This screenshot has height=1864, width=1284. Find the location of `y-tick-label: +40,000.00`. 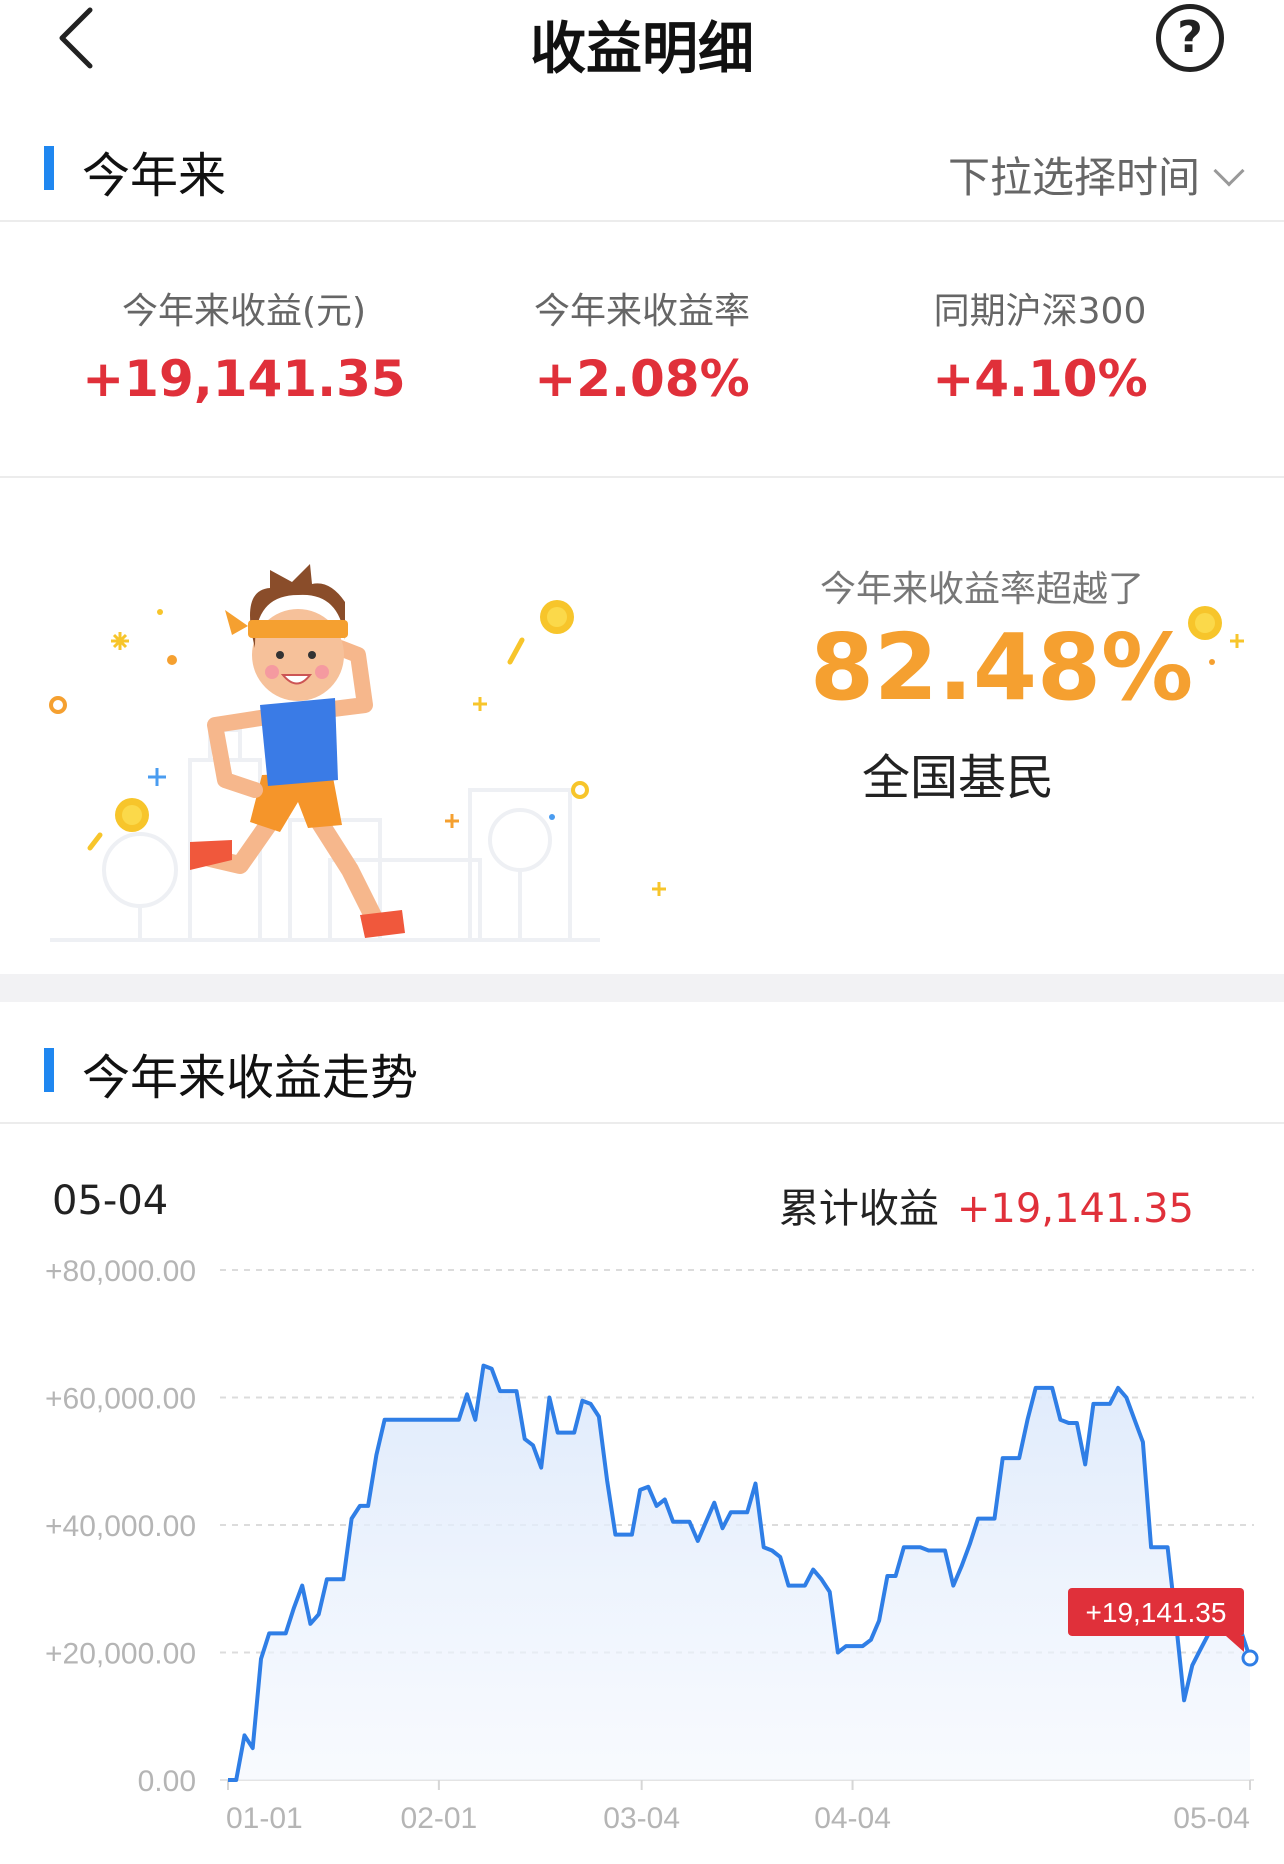

y-tick-label: +40,000.00 is located at coordinates (120, 1526).